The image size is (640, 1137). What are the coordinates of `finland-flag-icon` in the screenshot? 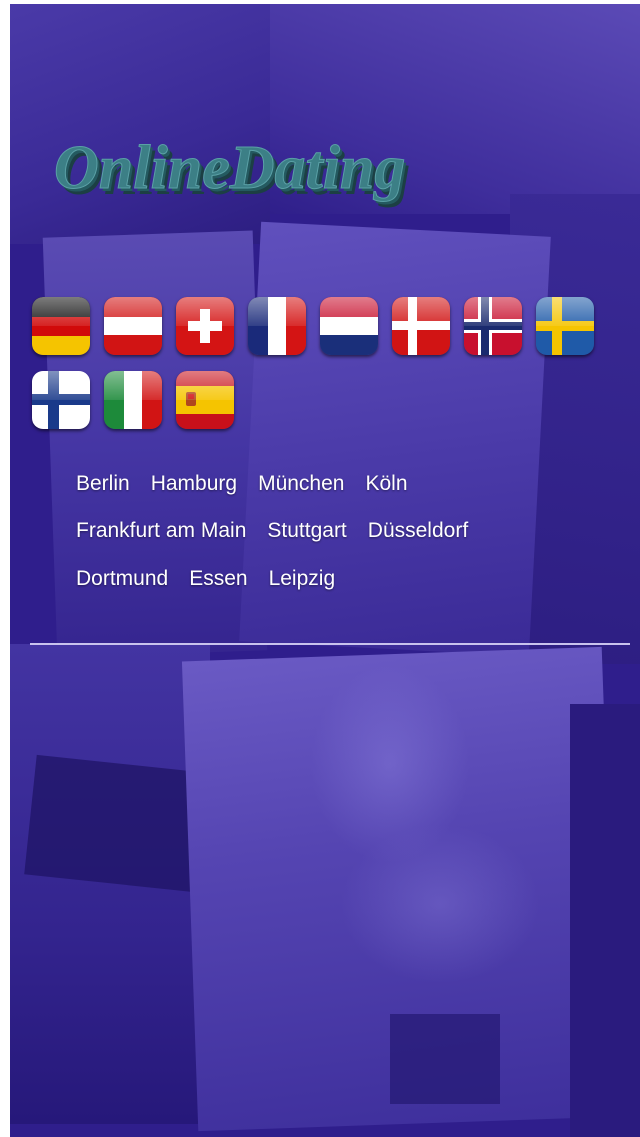 It's located at (61, 400).